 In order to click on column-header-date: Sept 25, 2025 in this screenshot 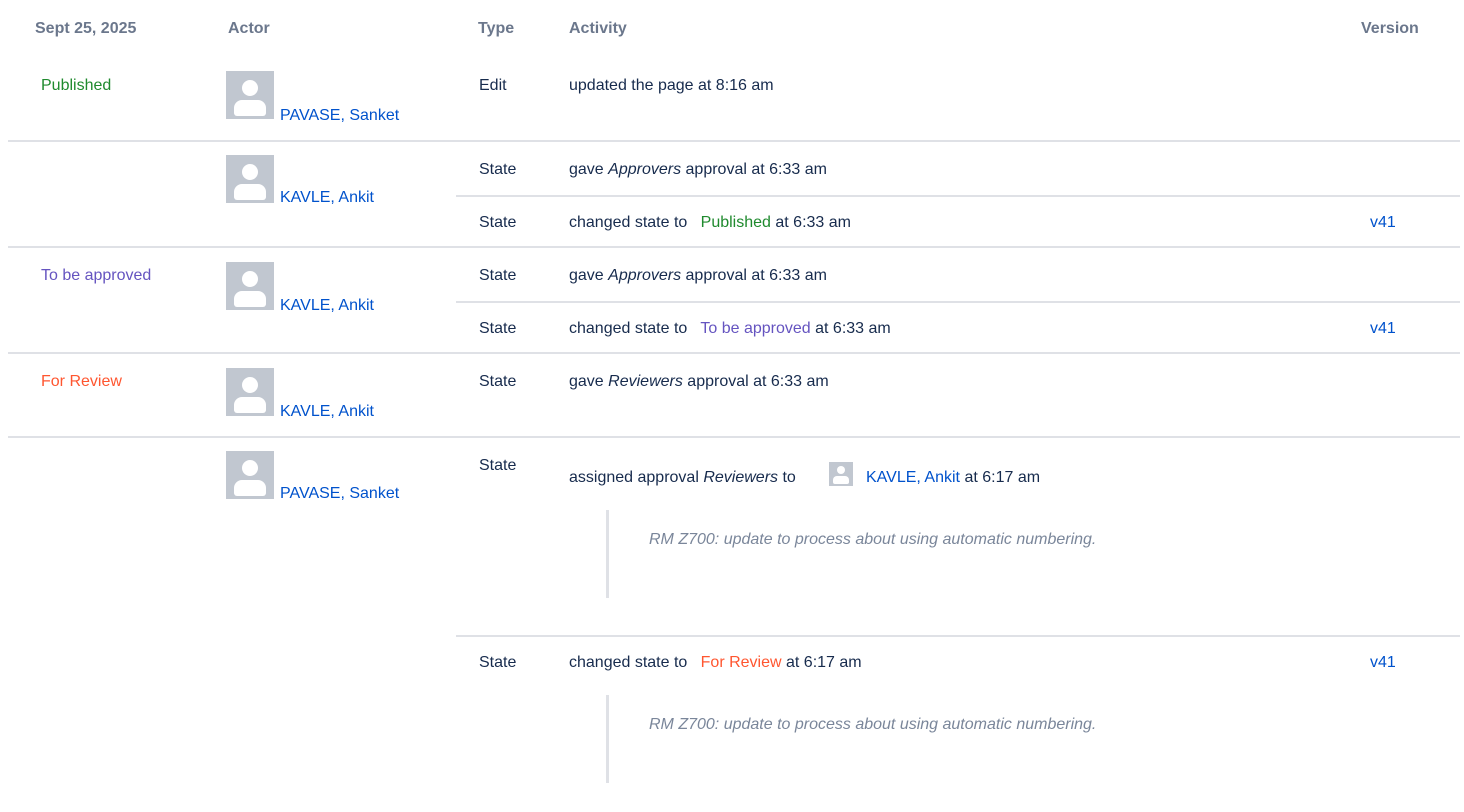, I will do `click(86, 28)`.